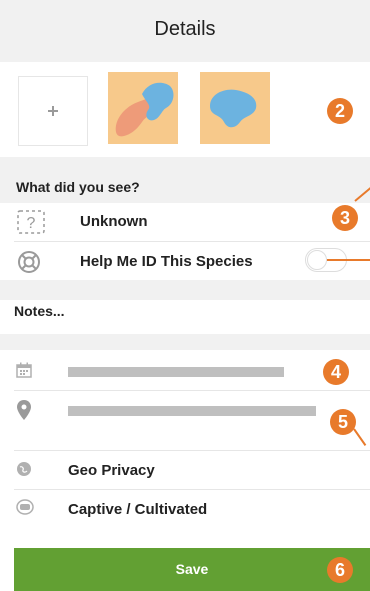 This screenshot has width=370, height=591. I want to click on toggle-knob, so click(317, 260).